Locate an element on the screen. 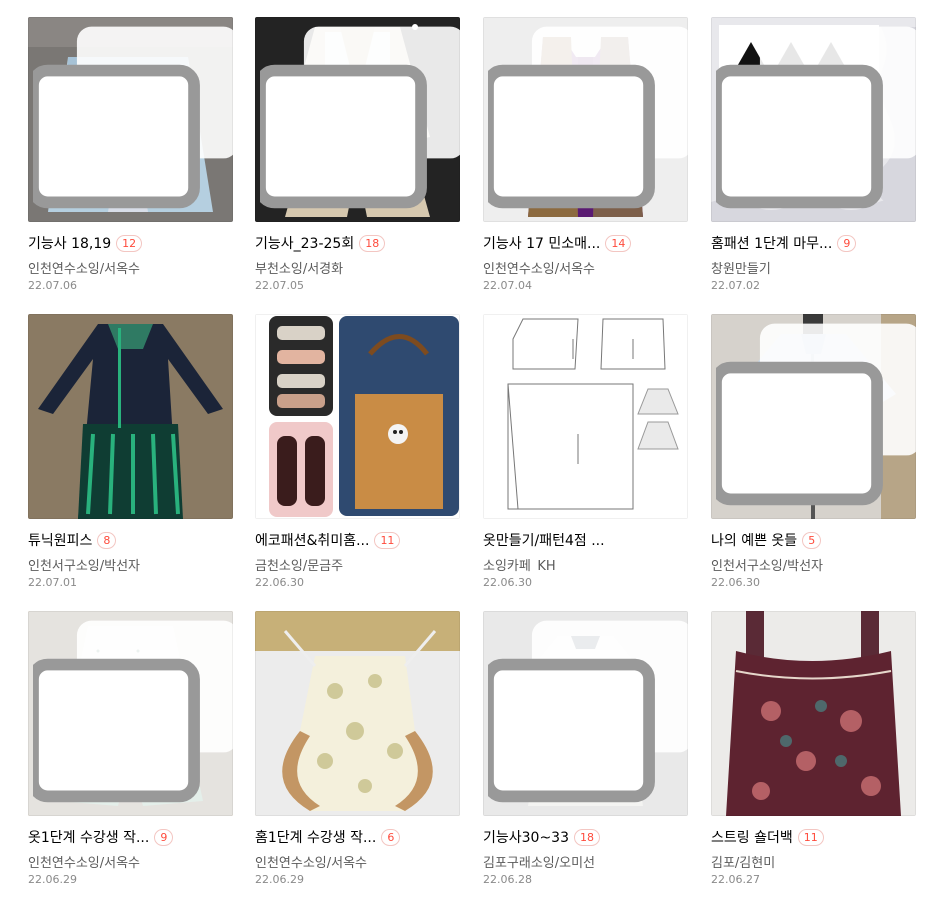  post-card: 옷만들기/패턴4점 ... 소잉카페_KH 22.06.30 is located at coordinates (585, 452).